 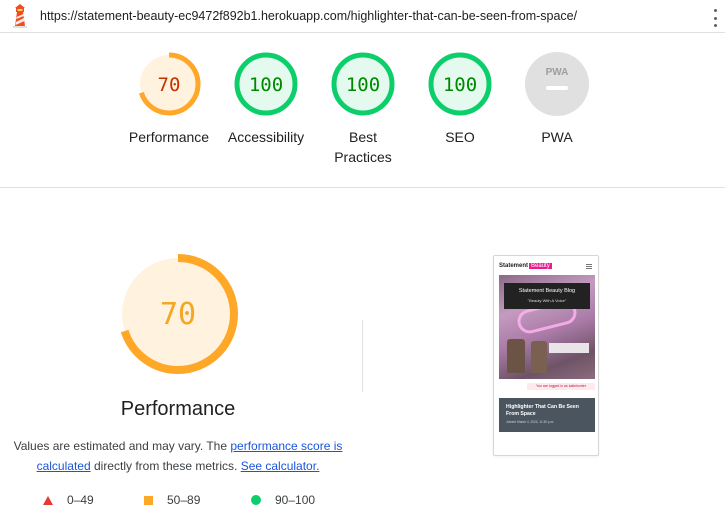 I want to click on accessibility-gauge-icon: 100, so click(x=266, y=84).